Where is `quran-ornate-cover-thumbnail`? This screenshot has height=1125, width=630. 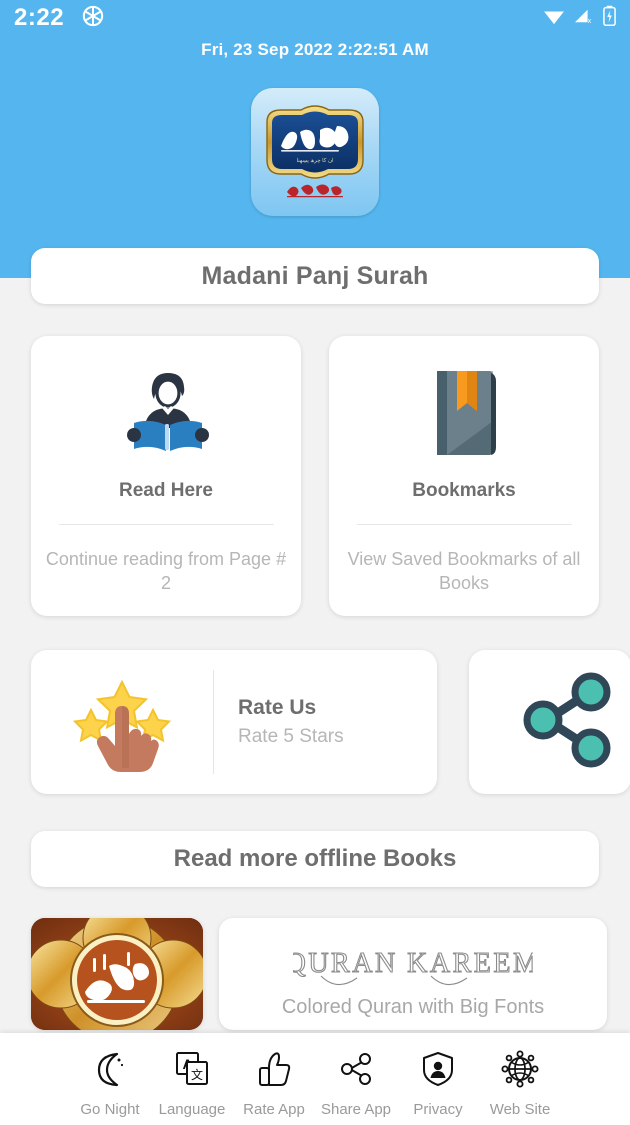 quran-ornate-cover-thumbnail is located at coordinates (117, 974).